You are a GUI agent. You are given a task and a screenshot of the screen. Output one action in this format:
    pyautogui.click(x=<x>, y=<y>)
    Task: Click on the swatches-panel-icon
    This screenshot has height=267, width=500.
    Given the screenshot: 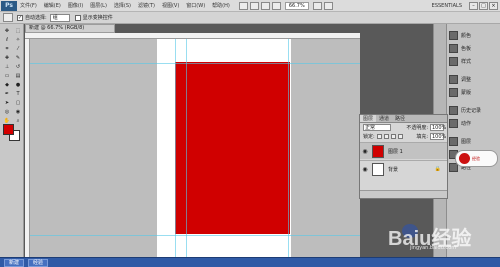 What is the action you would take?
    pyautogui.click(x=453, y=48)
    